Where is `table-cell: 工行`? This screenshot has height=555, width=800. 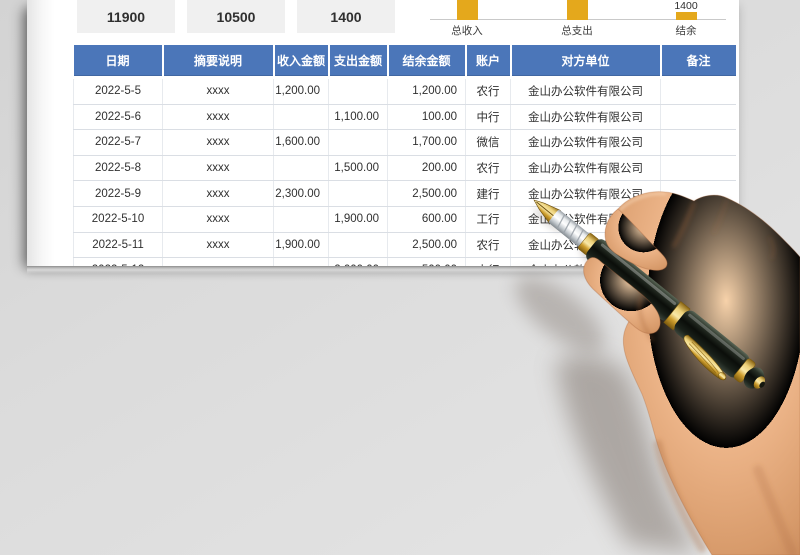 table-cell: 工行 is located at coordinates (488, 219).